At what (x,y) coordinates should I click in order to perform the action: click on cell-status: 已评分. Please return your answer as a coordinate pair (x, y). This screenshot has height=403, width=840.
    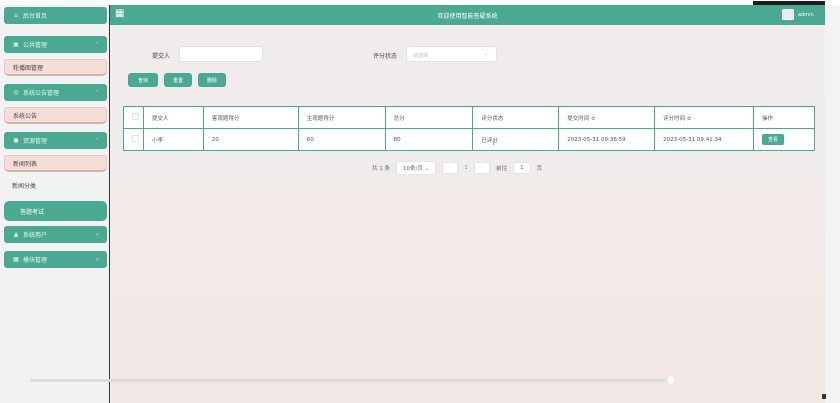
    Looking at the image, I should click on (516, 139).